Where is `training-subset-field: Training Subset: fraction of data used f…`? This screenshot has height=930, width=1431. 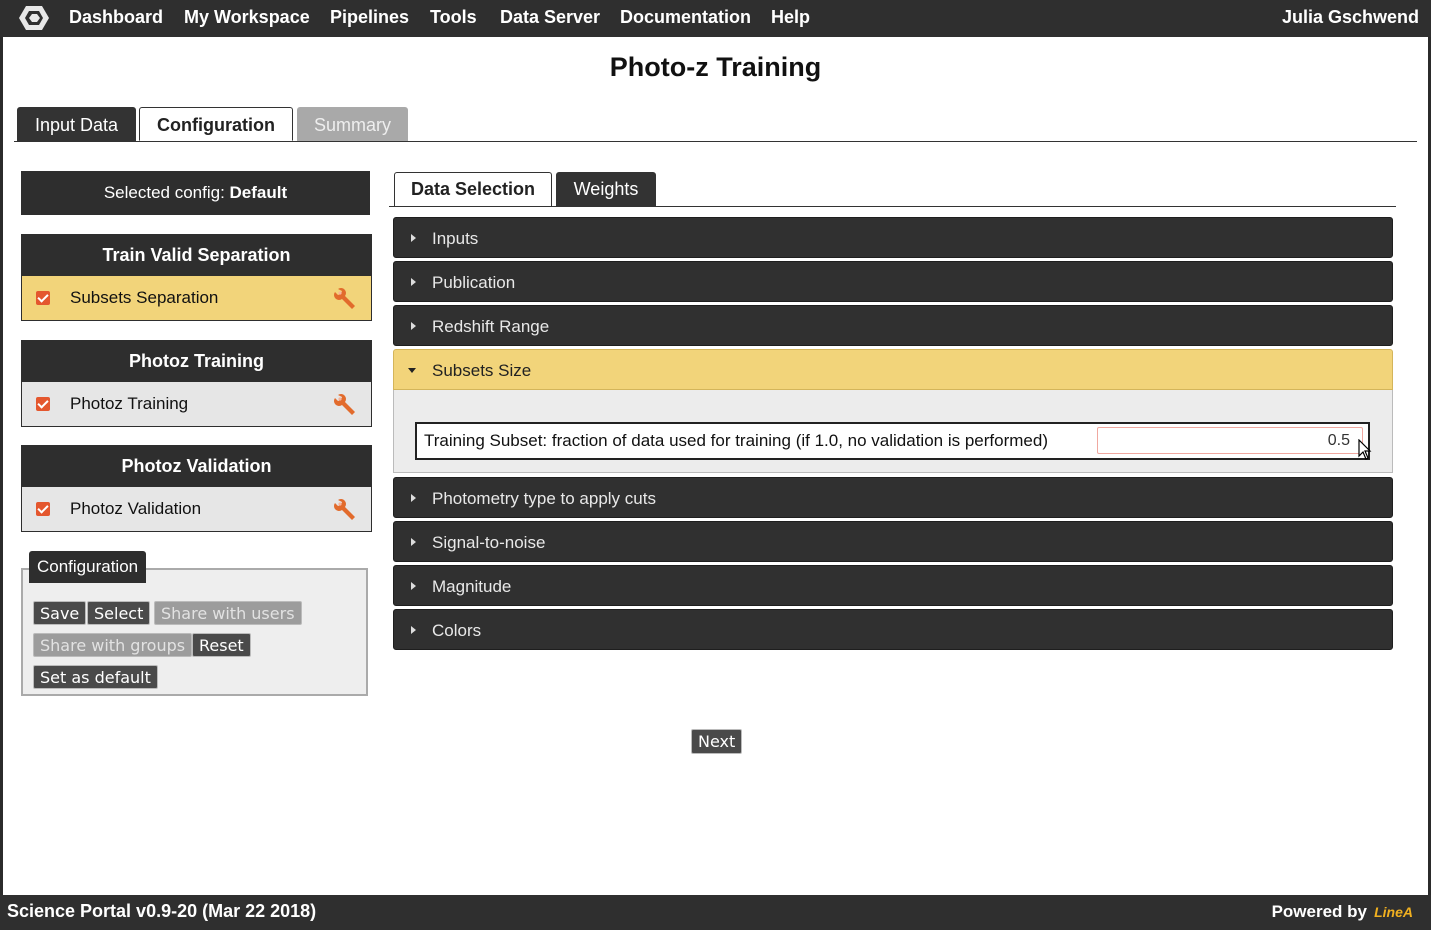 training-subset-field: Training Subset: fraction of data used f… is located at coordinates (892, 441).